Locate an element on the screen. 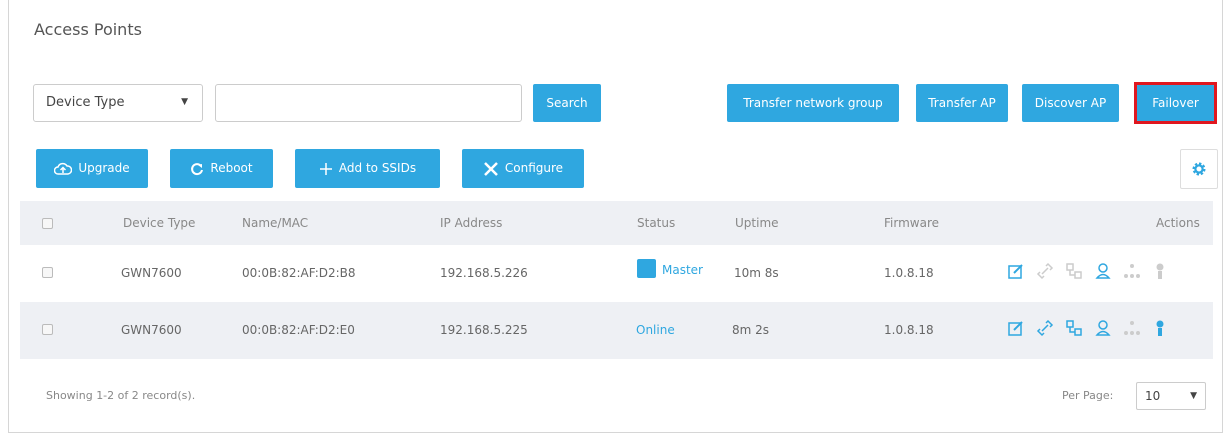  name-mac-cell: 00:0B:82:AF:D2:B8 is located at coordinates (299, 273).